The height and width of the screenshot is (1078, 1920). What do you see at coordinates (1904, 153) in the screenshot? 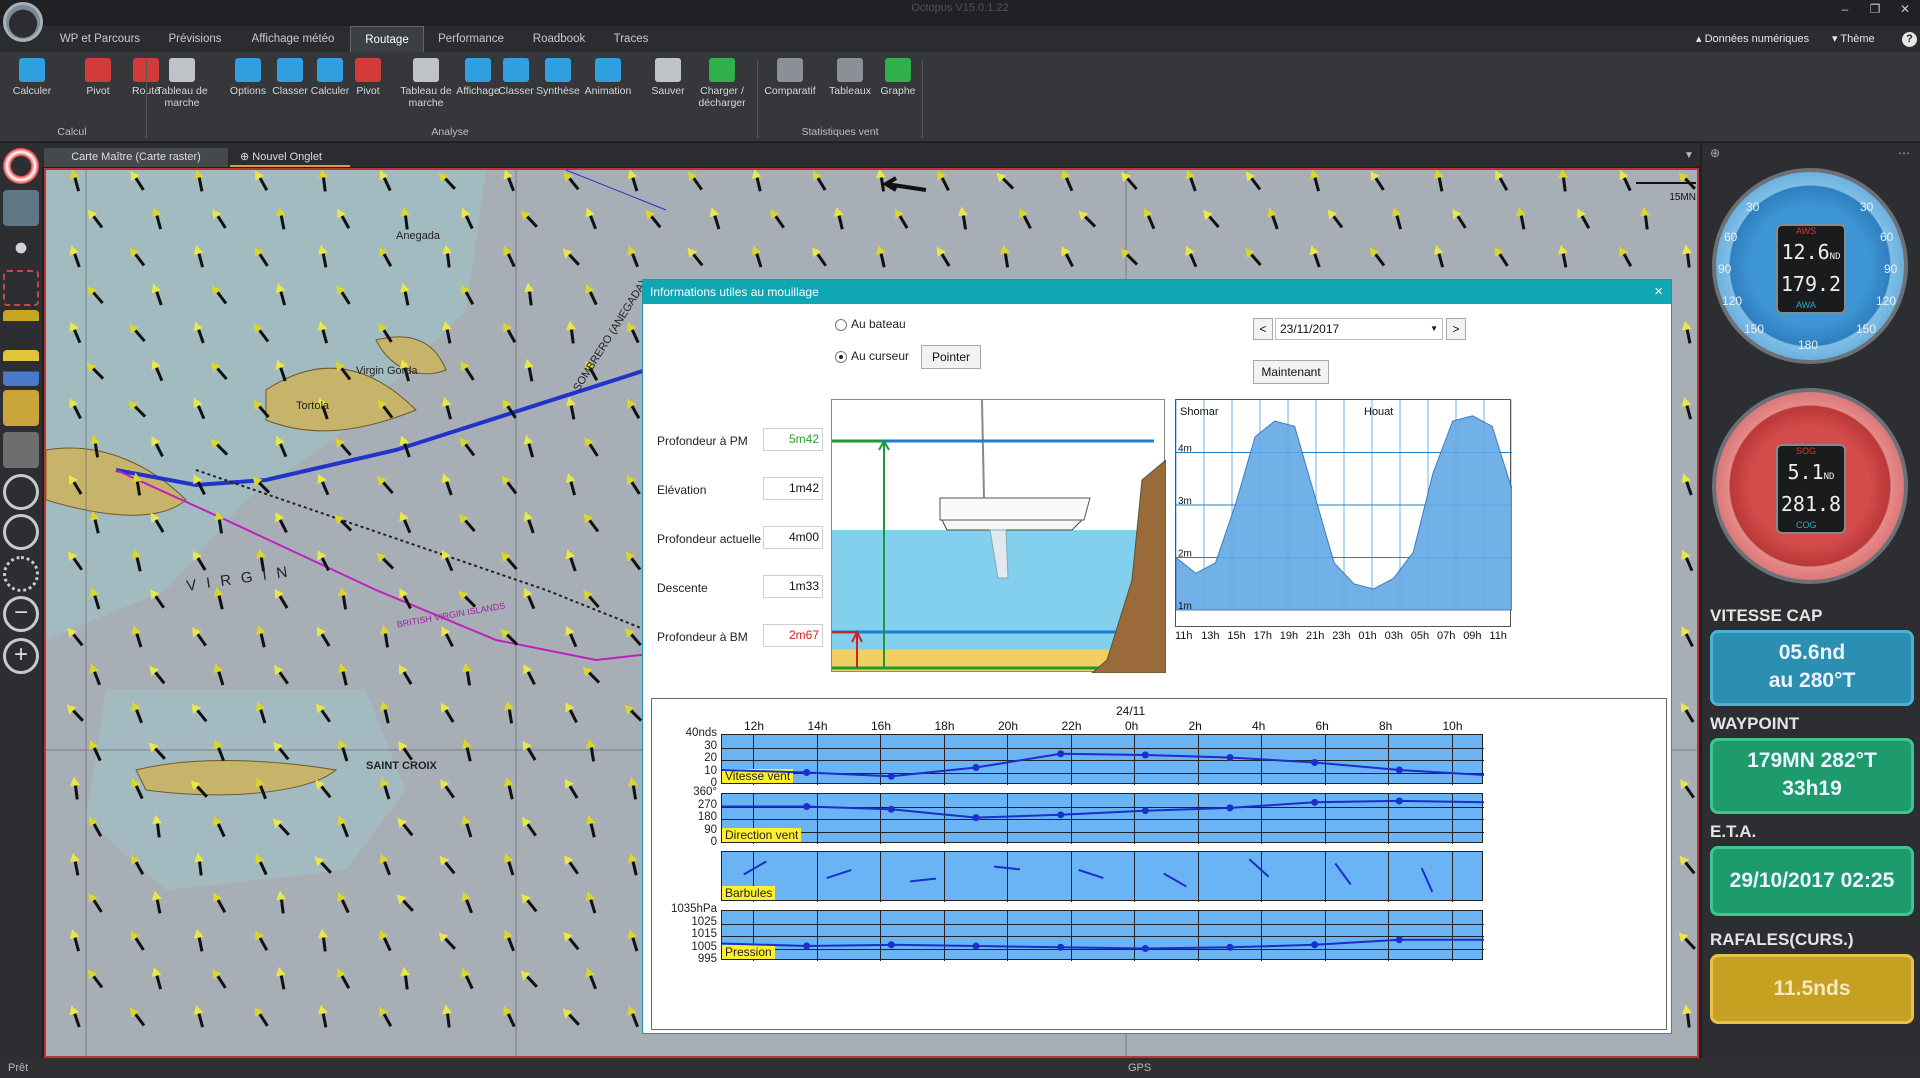
I see `panel-options-icon: ⋯` at bounding box center [1904, 153].